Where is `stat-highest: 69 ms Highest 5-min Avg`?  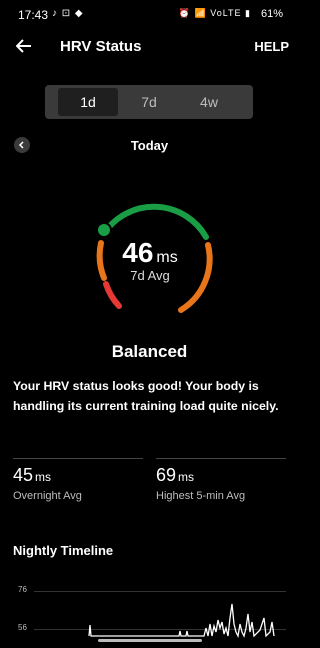 stat-highest: 69 ms Highest 5-min Avg is located at coordinates (221, 480).